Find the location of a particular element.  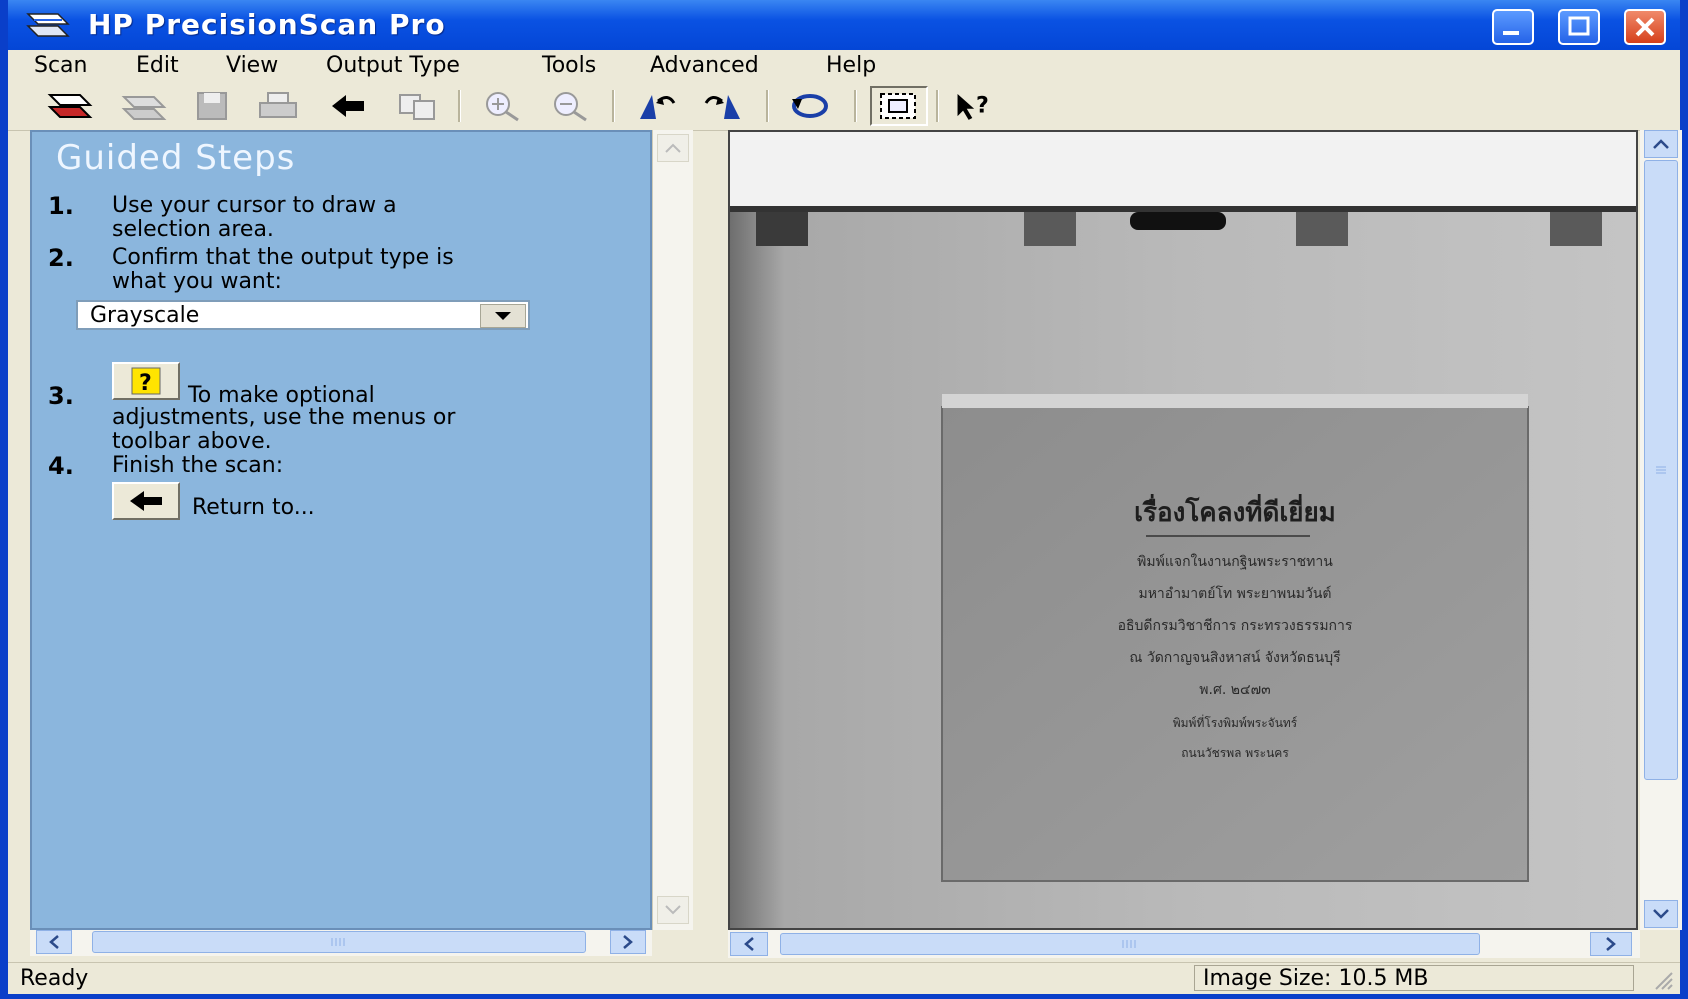

return-button is located at coordinates (146, 501).